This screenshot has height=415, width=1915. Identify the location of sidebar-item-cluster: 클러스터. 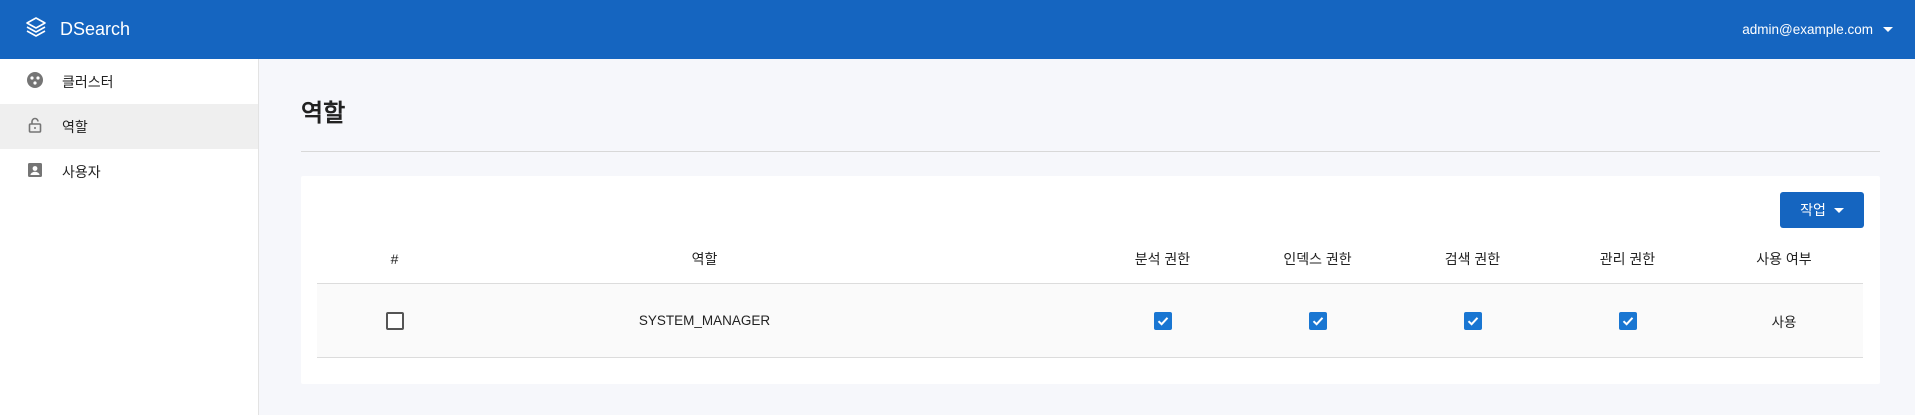
(129, 81).